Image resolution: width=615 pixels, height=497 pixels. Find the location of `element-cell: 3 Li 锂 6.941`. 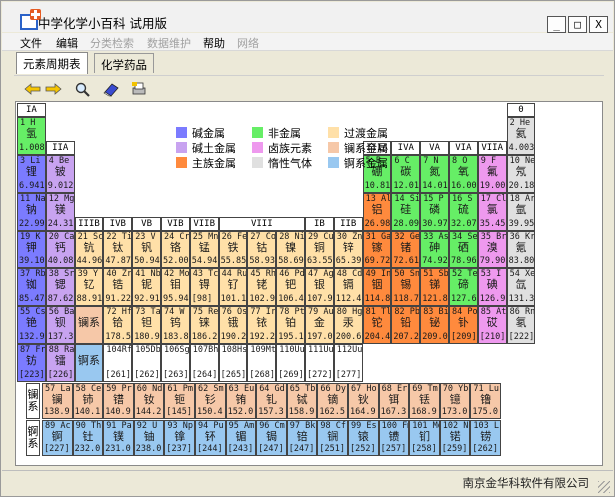

element-cell: 3 Li 锂 6.941 is located at coordinates (31, 174).